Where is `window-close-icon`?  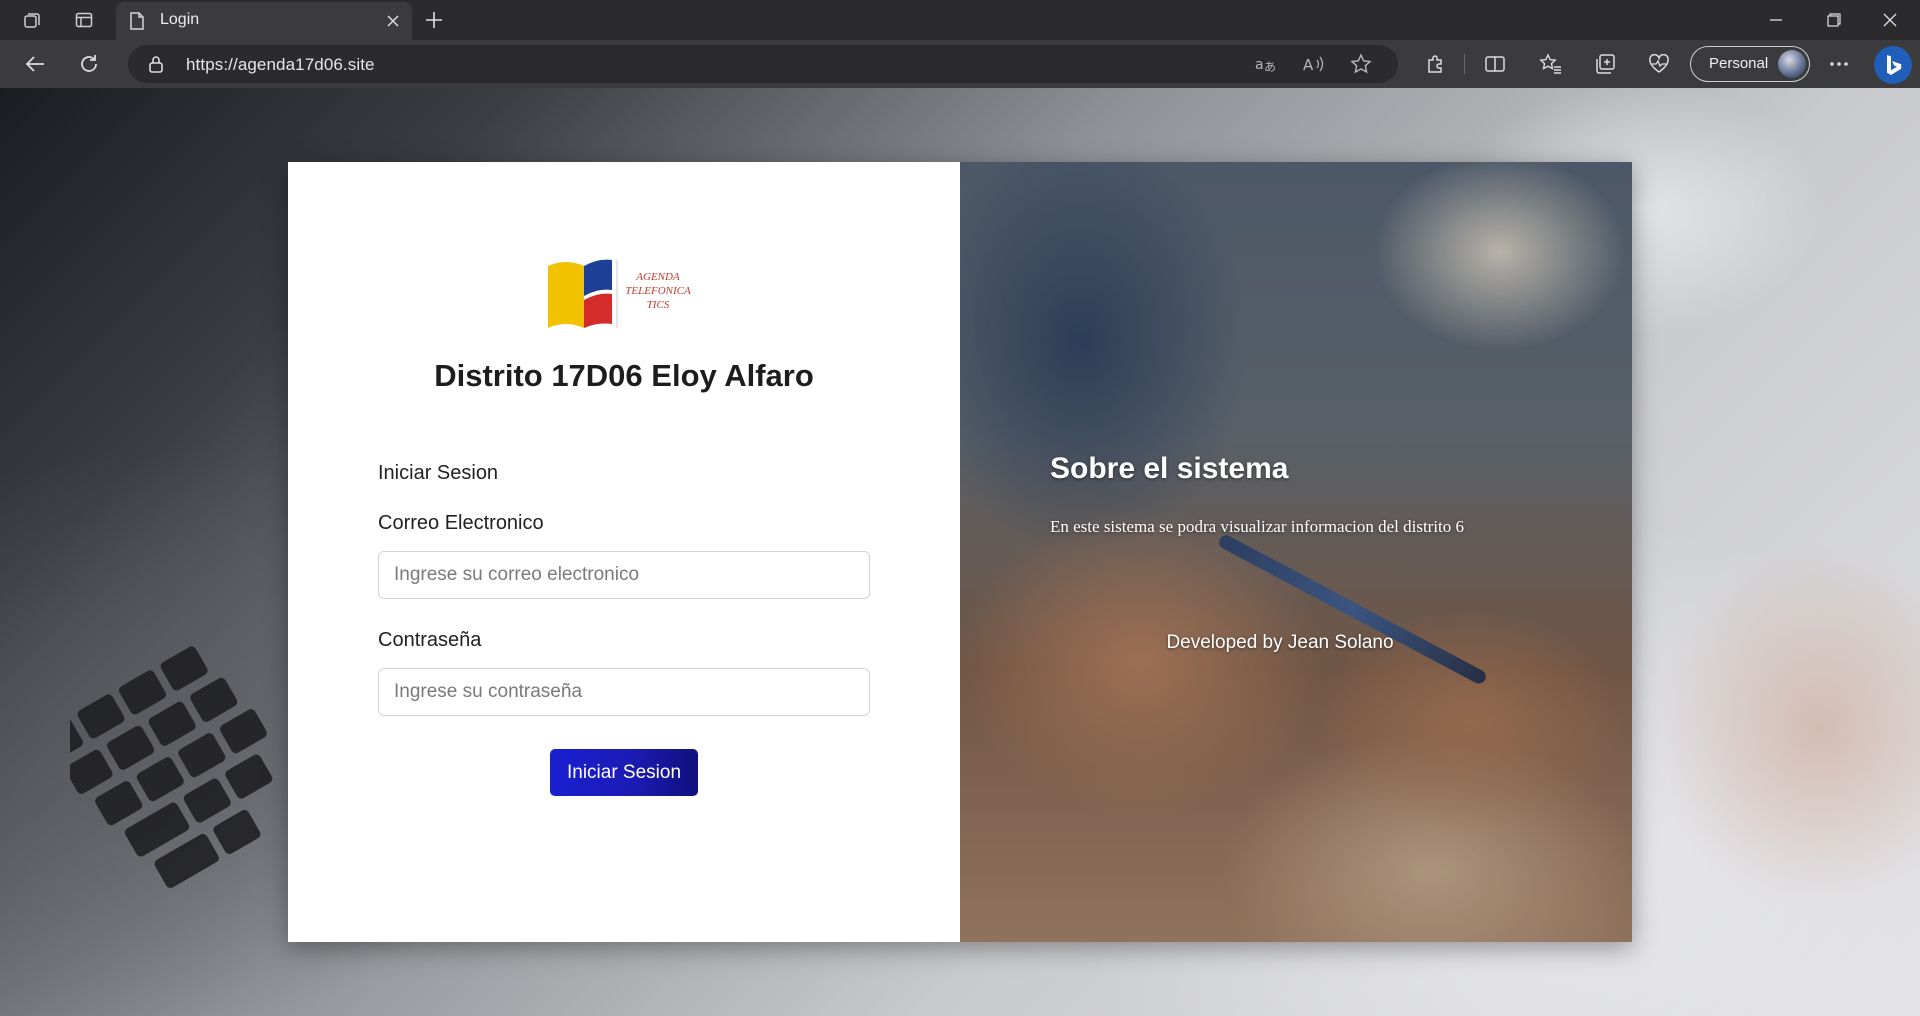 window-close-icon is located at coordinates (1890, 20).